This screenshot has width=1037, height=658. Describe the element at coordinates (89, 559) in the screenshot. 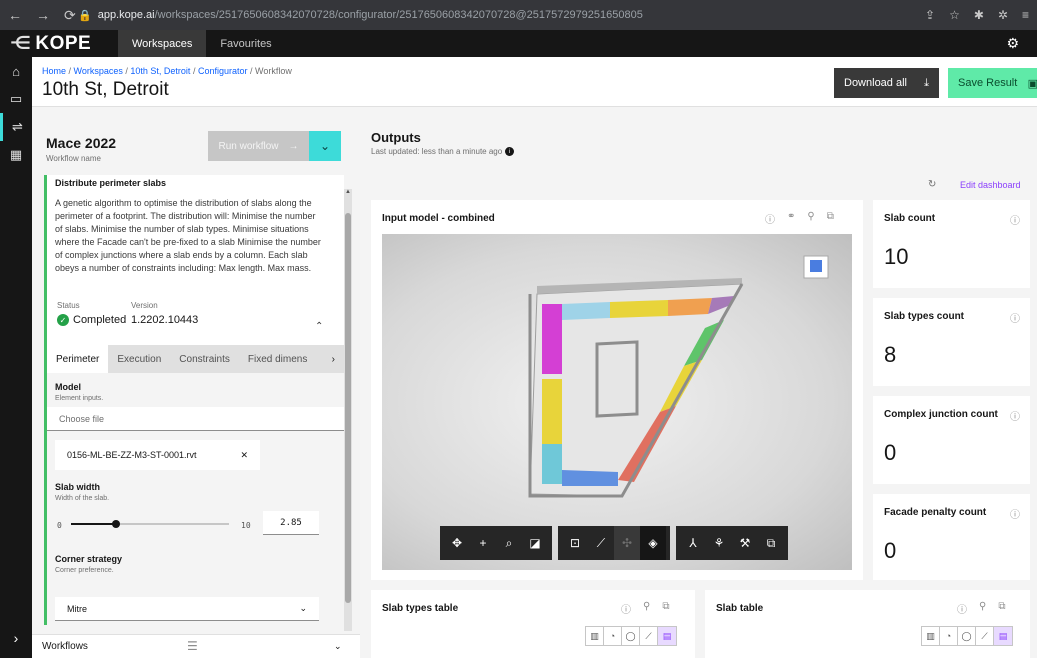

I see `corner-strategy-label: Corner strategy` at that location.